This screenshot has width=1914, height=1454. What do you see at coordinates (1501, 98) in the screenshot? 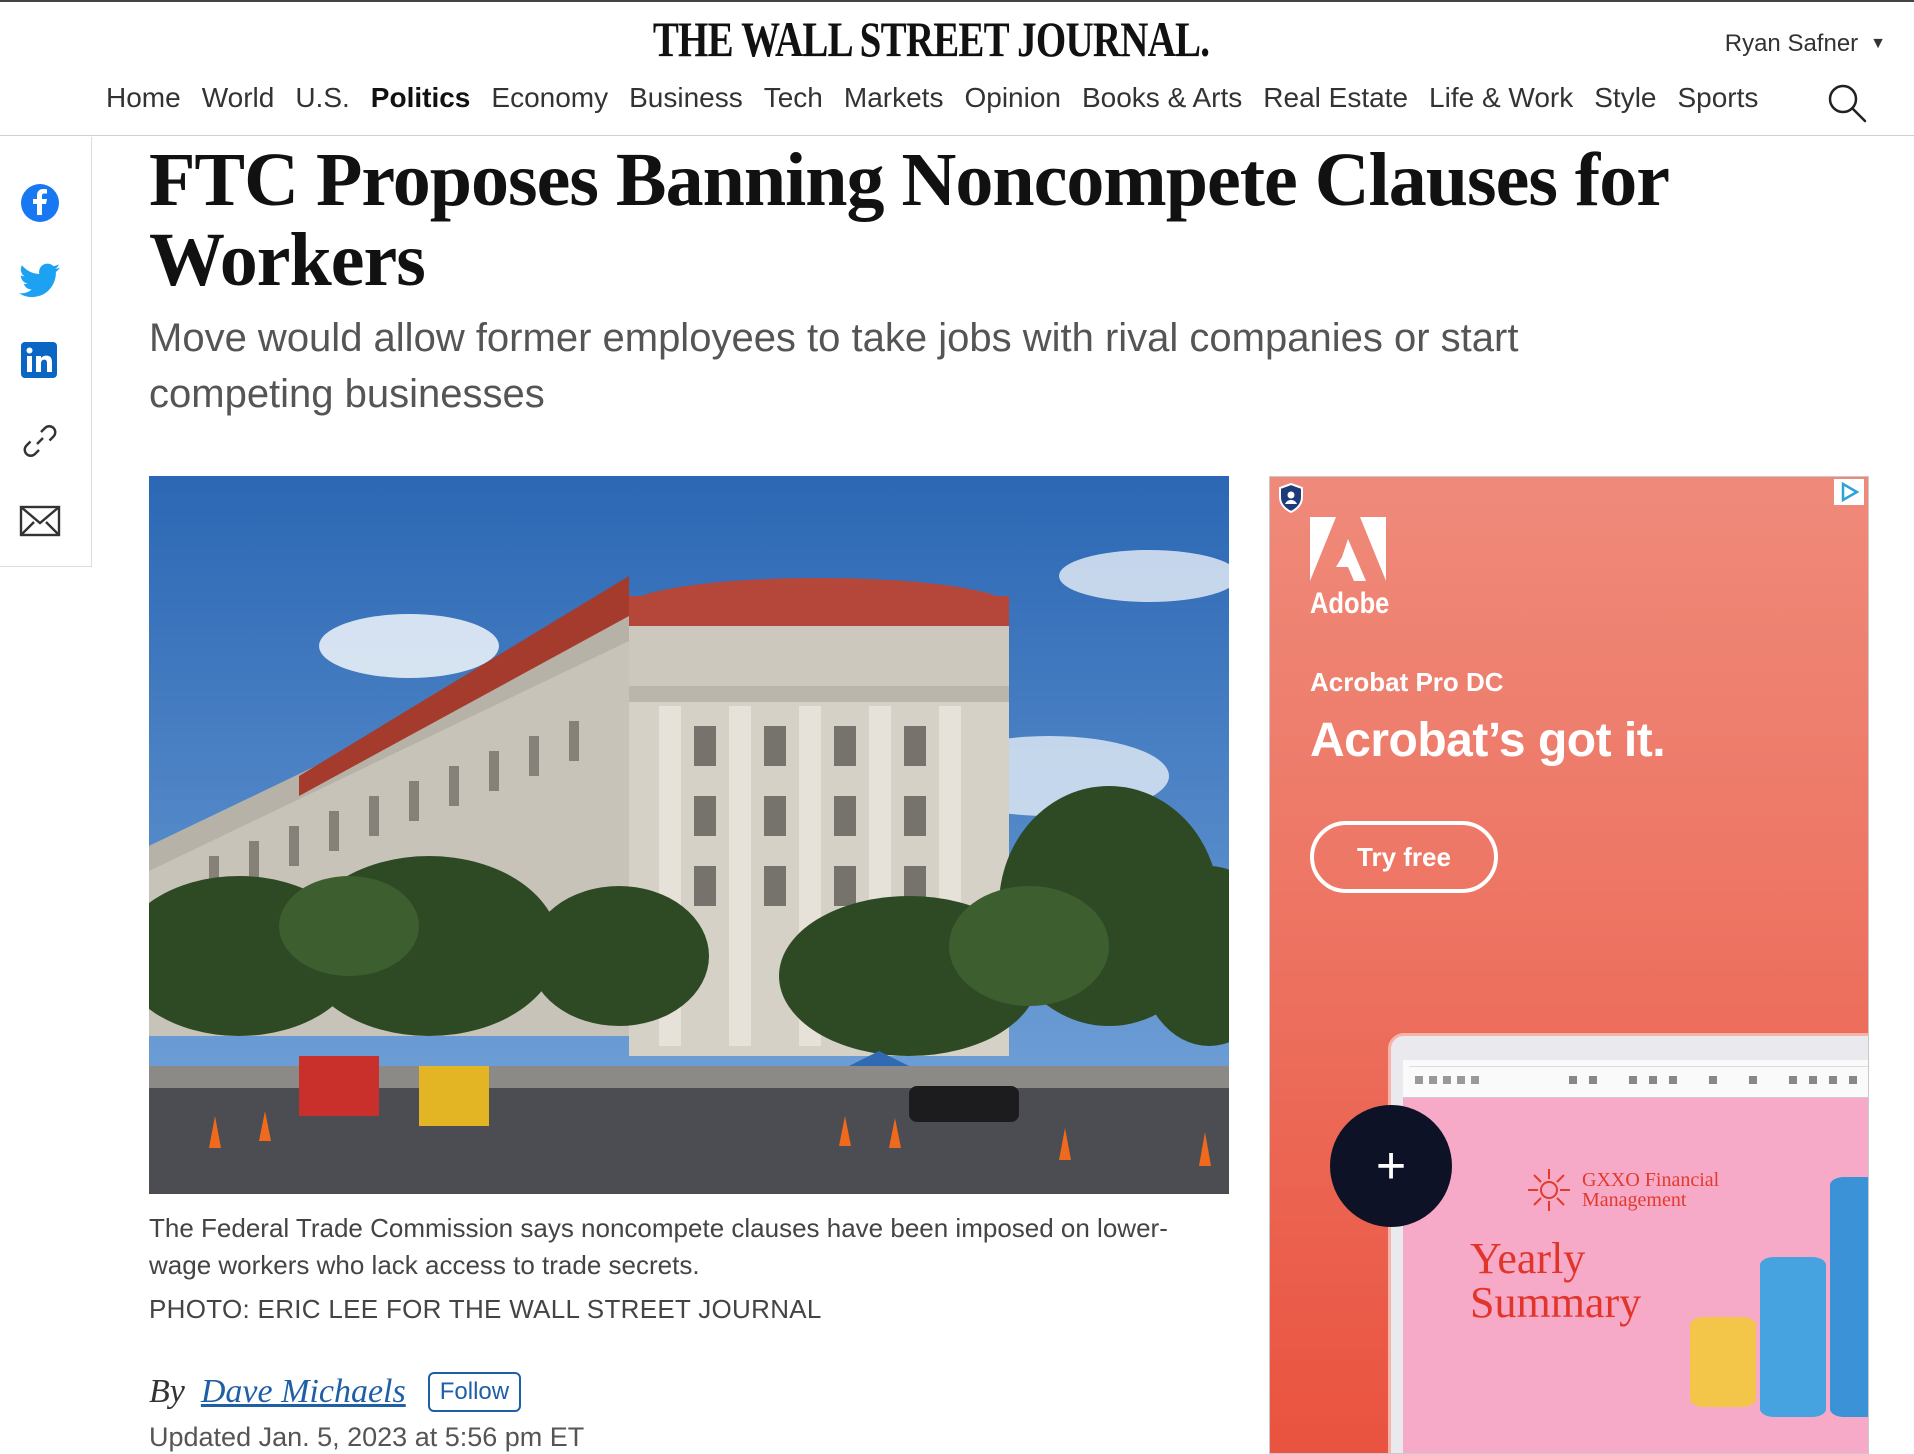
I see `nav-life-work: Life & Work` at bounding box center [1501, 98].